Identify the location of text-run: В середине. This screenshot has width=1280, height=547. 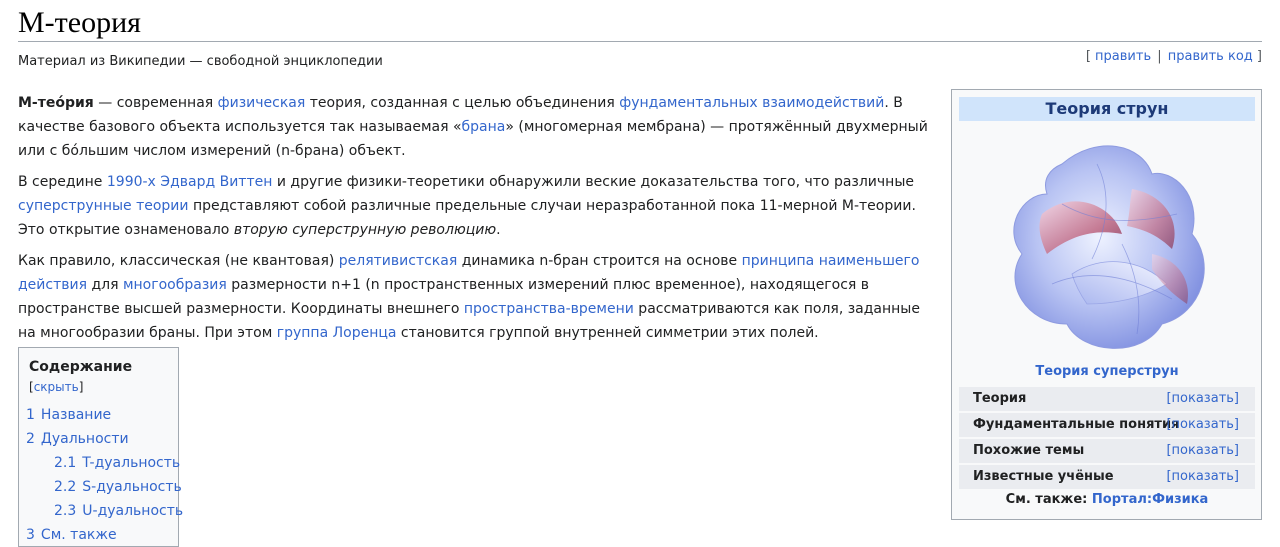
(62, 182).